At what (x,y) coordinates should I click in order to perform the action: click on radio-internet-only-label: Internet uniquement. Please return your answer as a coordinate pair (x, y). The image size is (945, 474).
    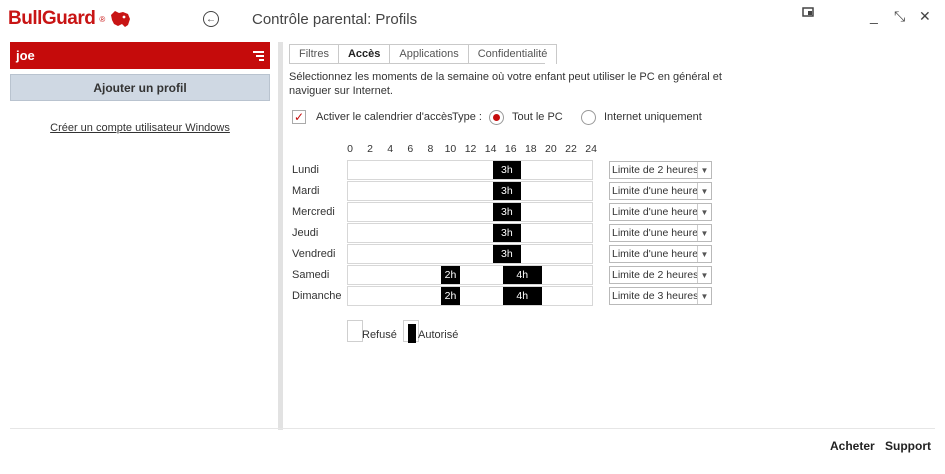
    Looking at the image, I should click on (653, 117).